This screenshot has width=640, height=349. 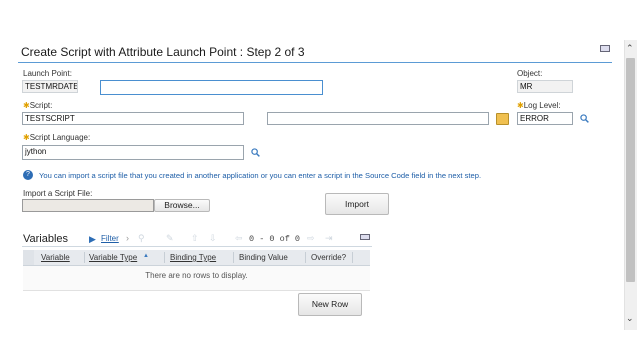 What do you see at coordinates (47, 73) in the screenshot?
I see `launch-point-label: Launch Point:` at bounding box center [47, 73].